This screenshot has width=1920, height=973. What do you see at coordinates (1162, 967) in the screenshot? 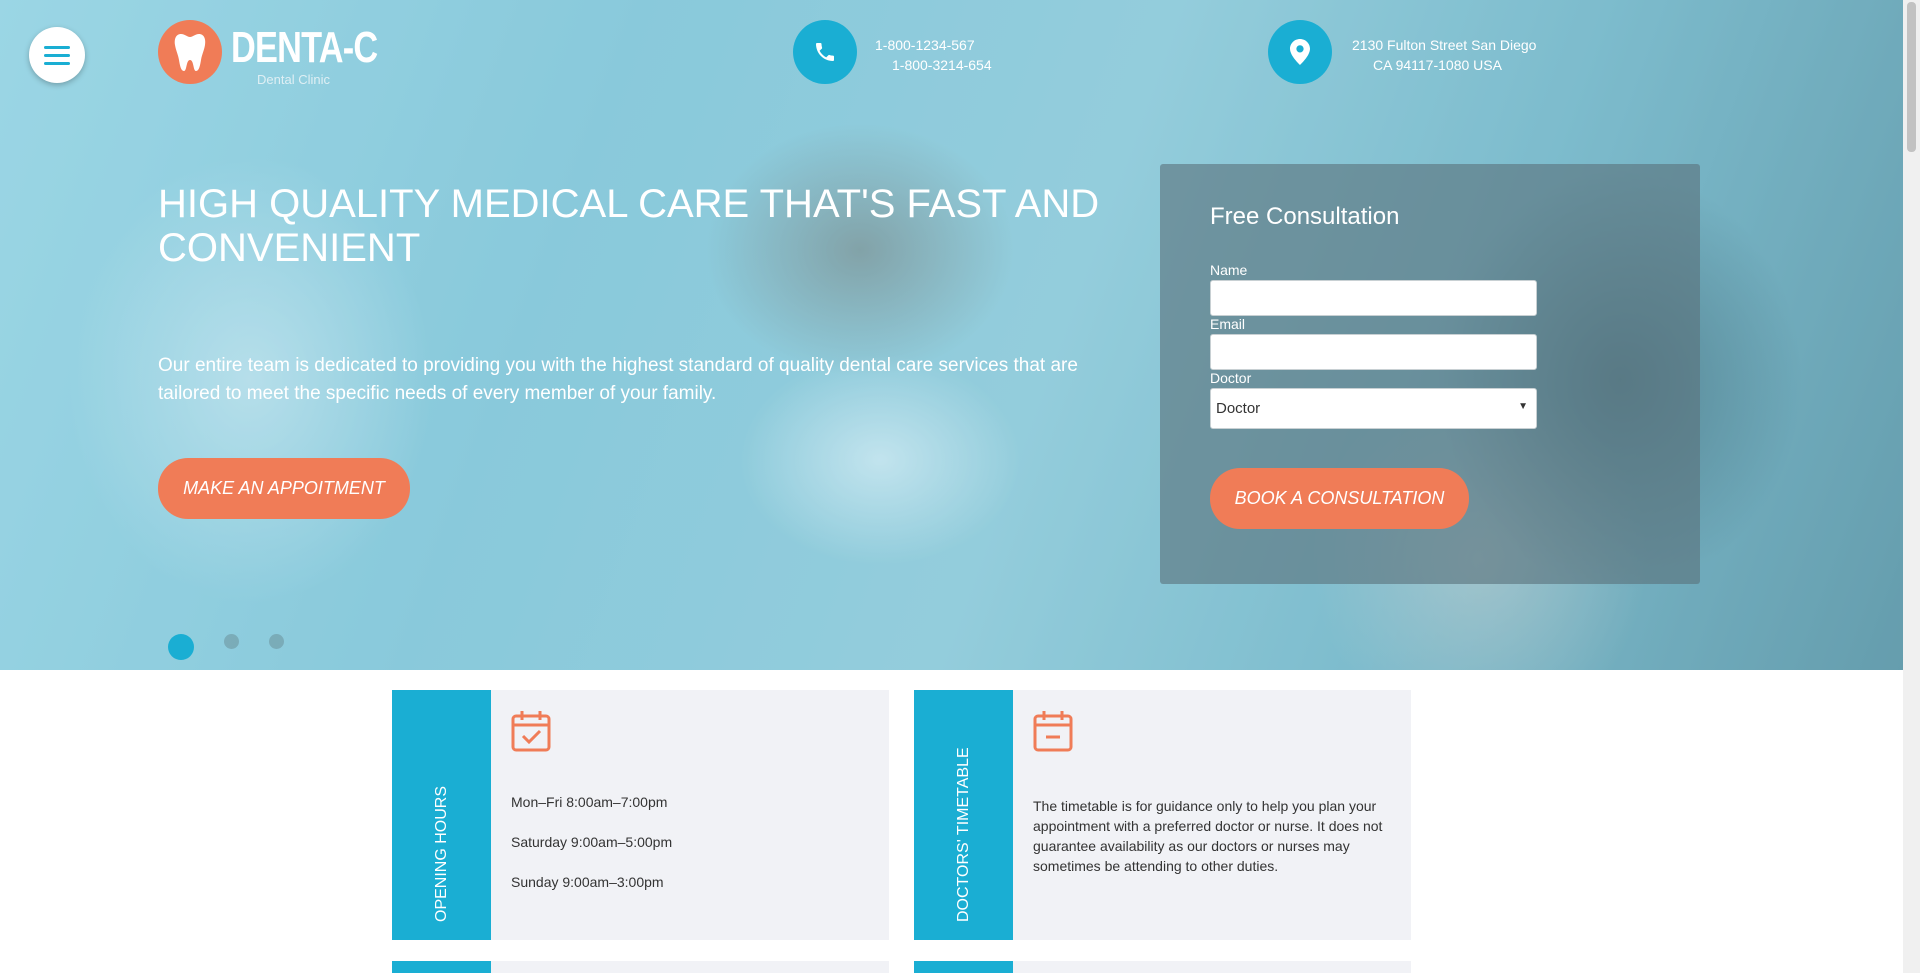
I see `next-card-right` at bounding box center [1162, 967].